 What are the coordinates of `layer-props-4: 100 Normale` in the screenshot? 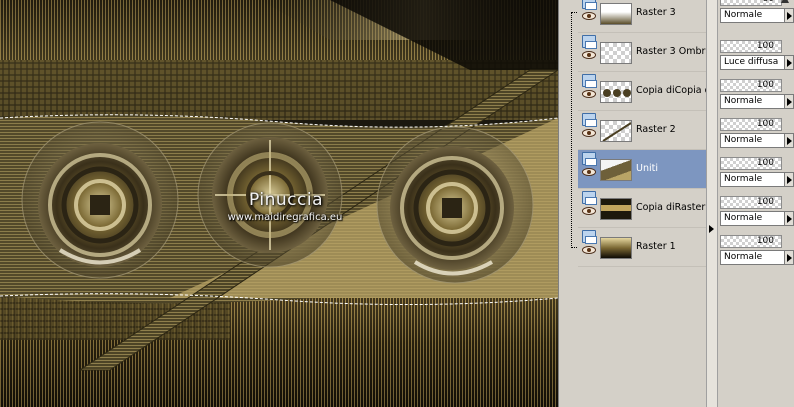 It's located at (756, 174).